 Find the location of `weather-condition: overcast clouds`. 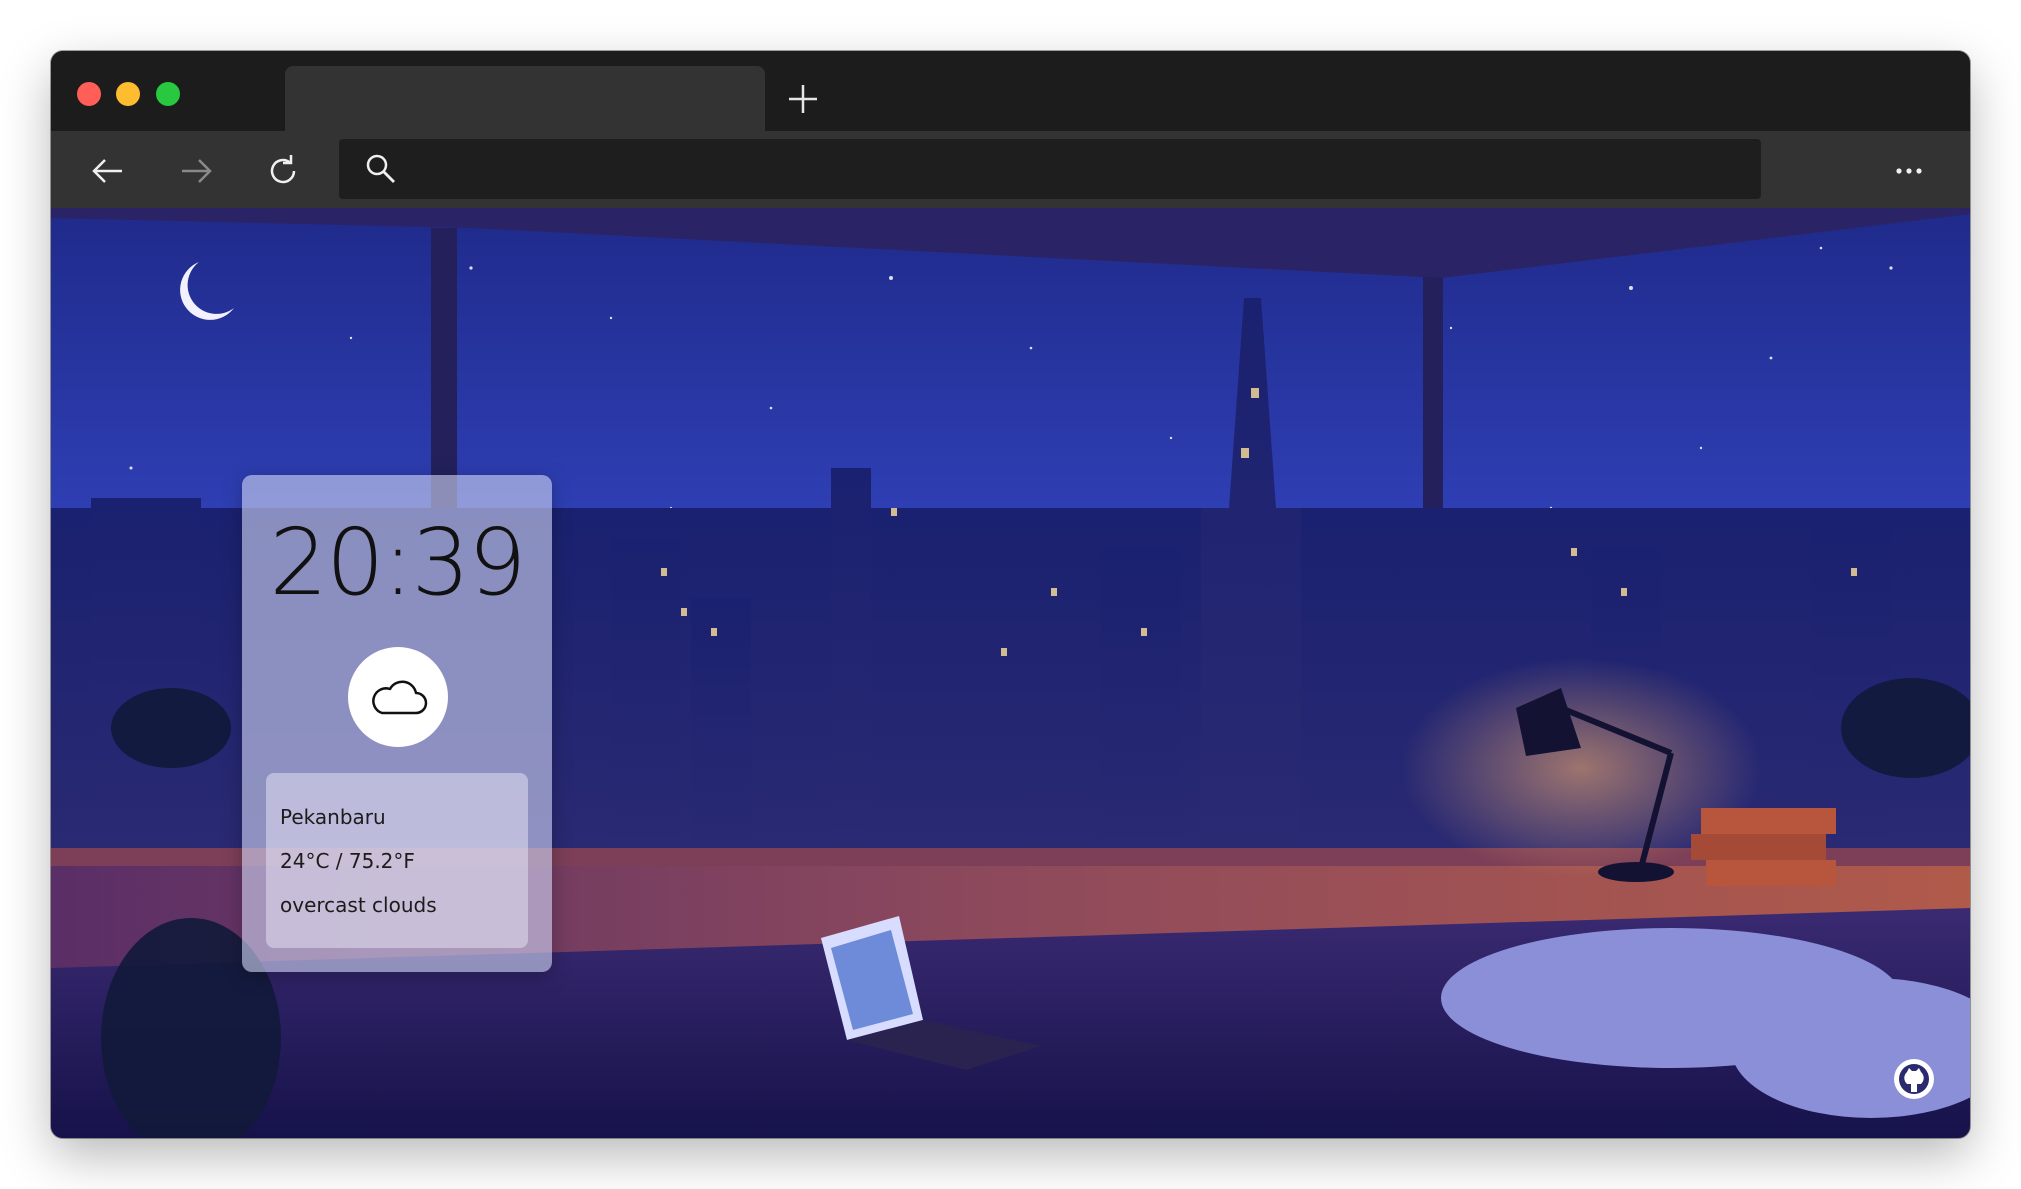

weather-condition: overcast clouds is located at coordinates (358, 905).